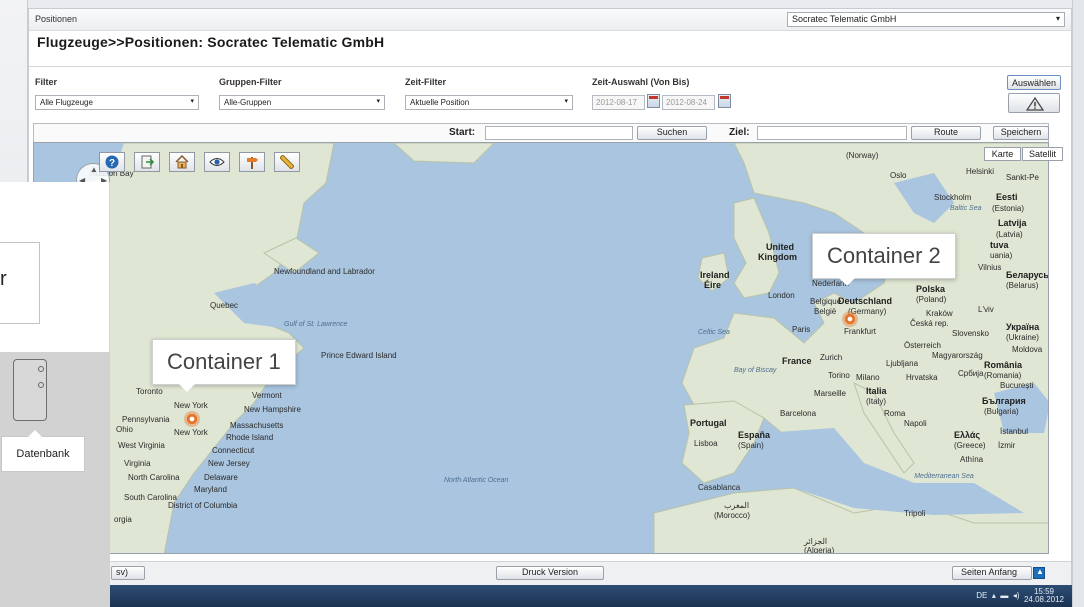  What do you see at coordinates (1009, 234) in the screenshot?
I see `map-label: (Latvia)` at bounding box center [1009, 234].